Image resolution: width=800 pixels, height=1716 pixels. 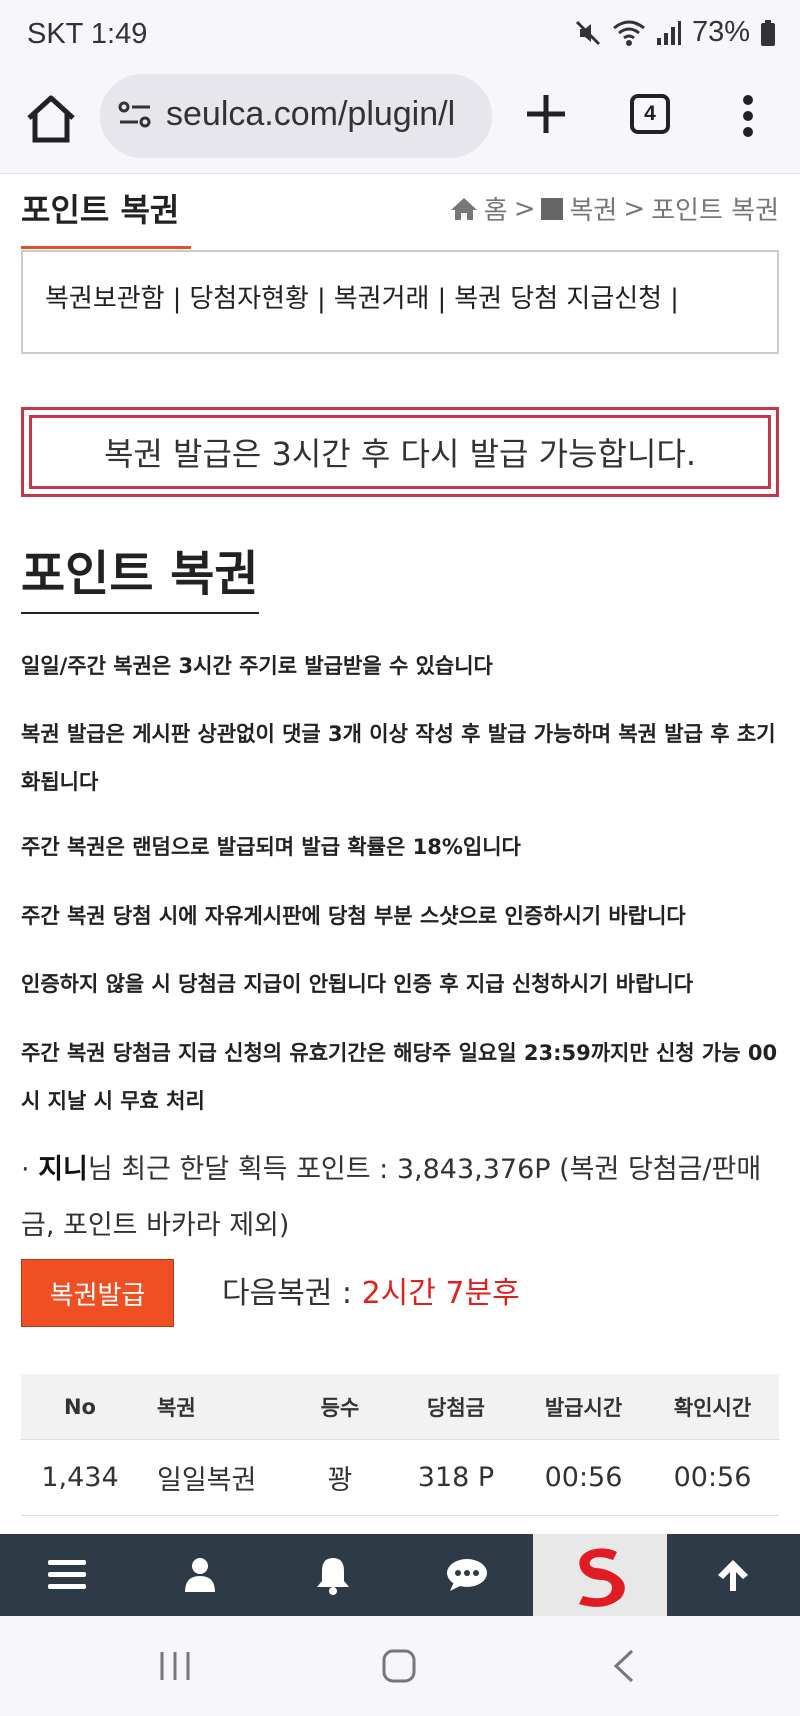 What do you see at coordinates (382, 299) in the screenshot?
I see `menu-link-trade: 복권거래` at bounding box center [382, 299].